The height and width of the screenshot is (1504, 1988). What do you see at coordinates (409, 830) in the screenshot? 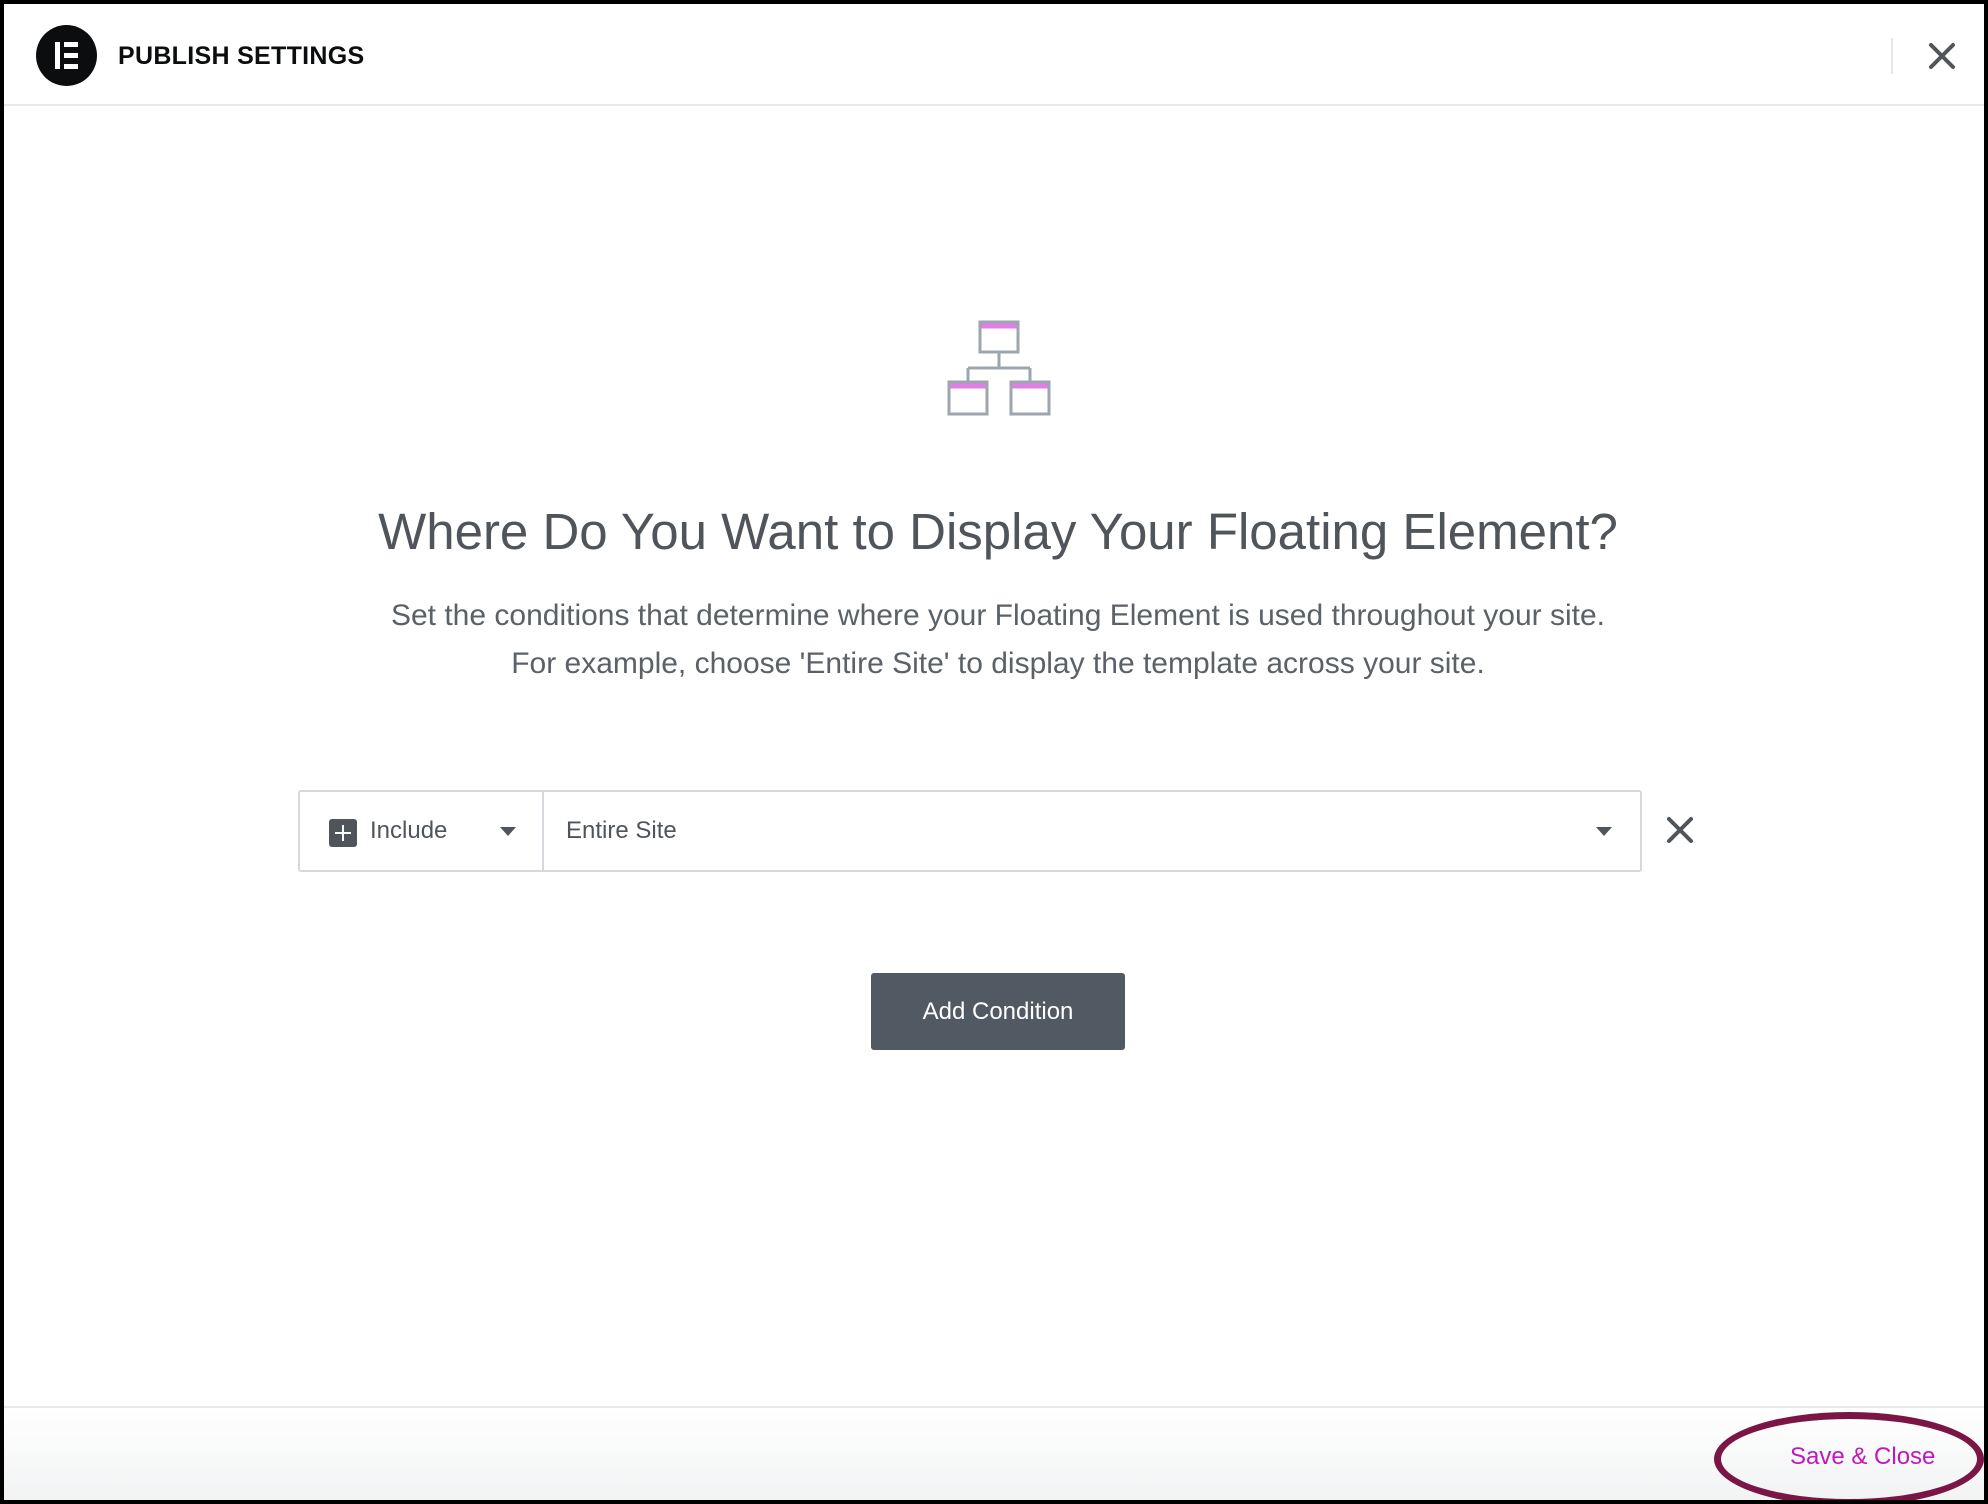
I see `condition-type-value: Include` at bounding box center [409, 830].